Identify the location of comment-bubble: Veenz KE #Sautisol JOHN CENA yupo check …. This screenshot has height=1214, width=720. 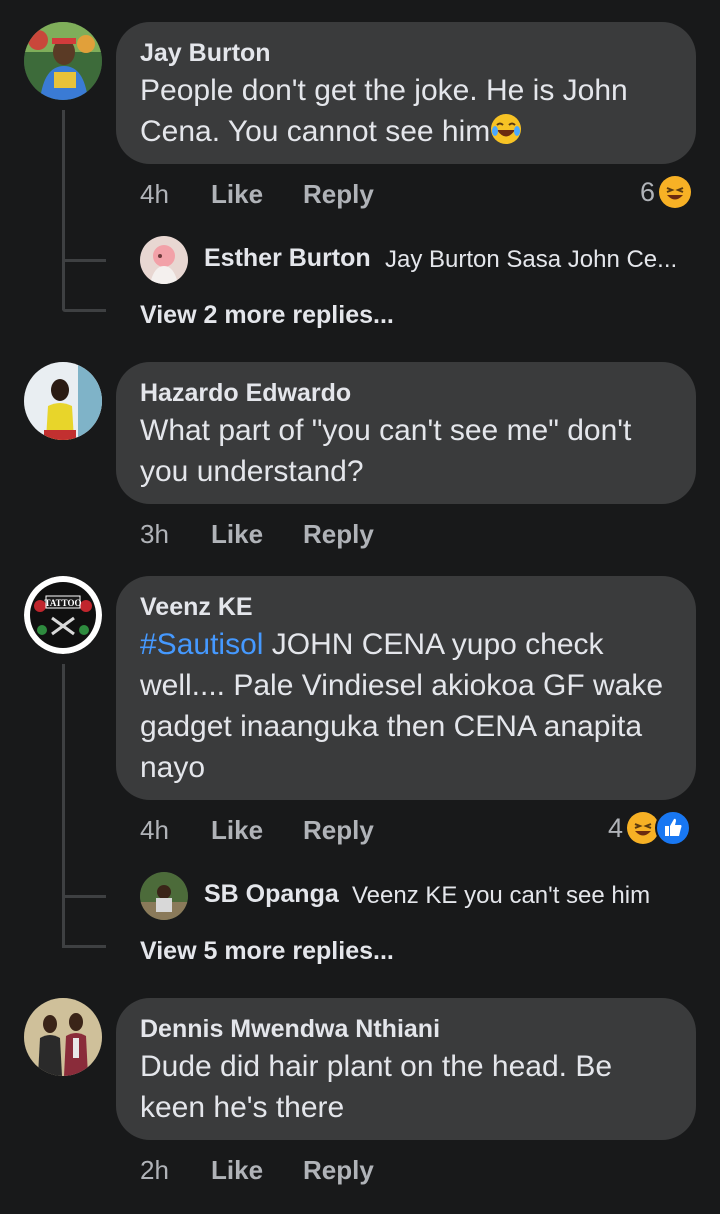
(406, 688).